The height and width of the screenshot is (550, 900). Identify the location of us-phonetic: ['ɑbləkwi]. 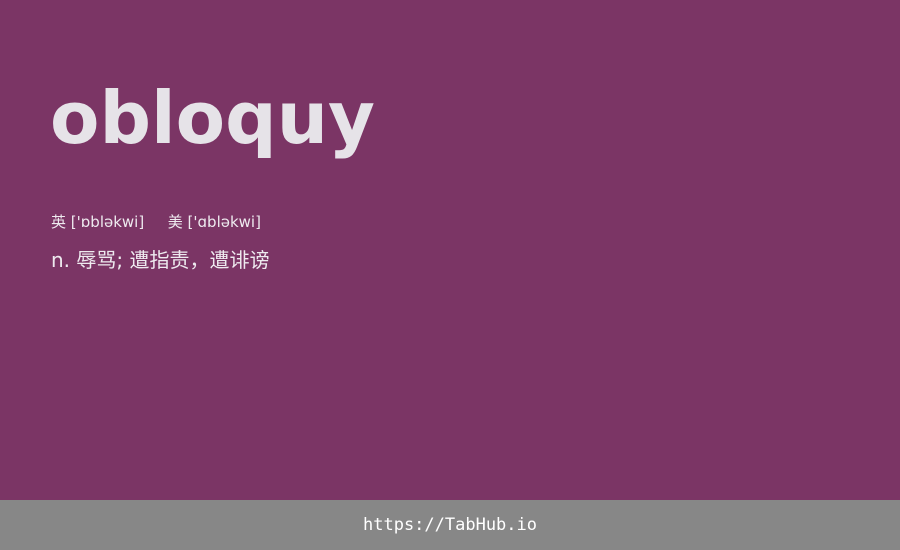
(224, 222).